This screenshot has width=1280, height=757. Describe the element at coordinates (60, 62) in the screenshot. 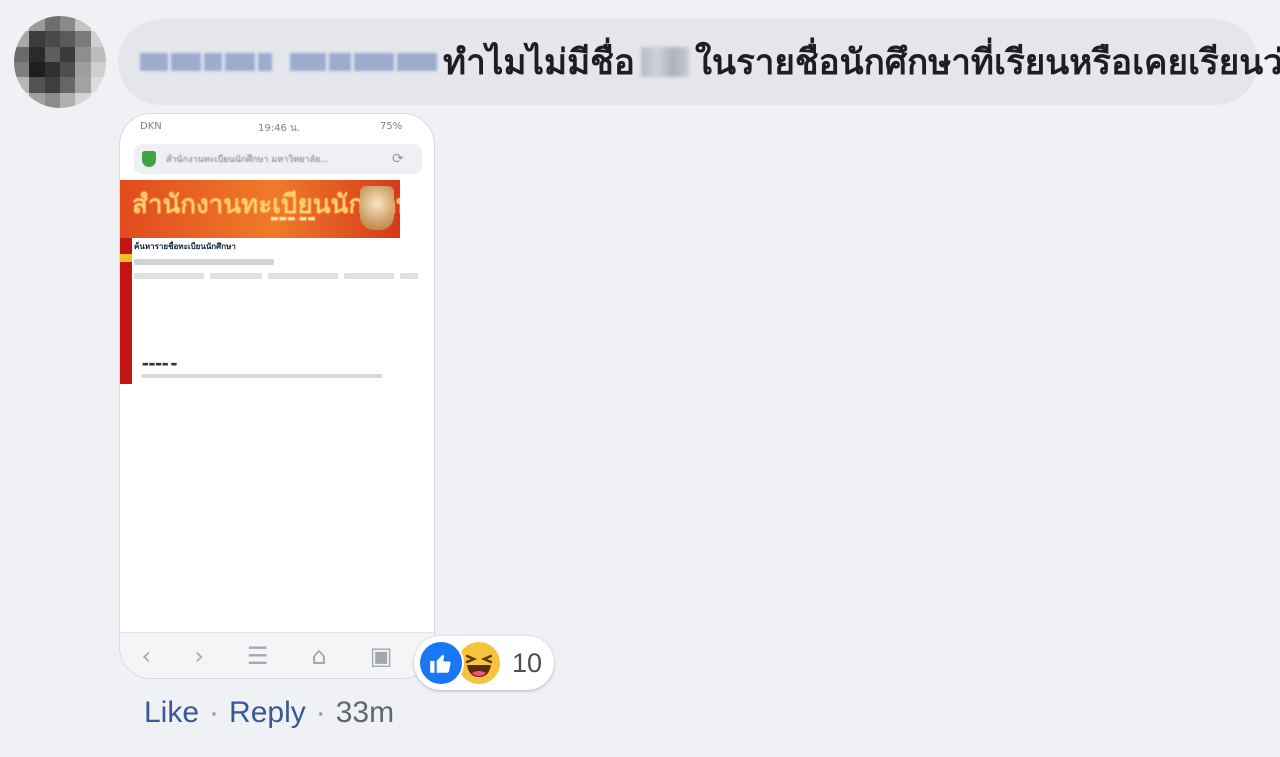

I see `avatar` at that location.